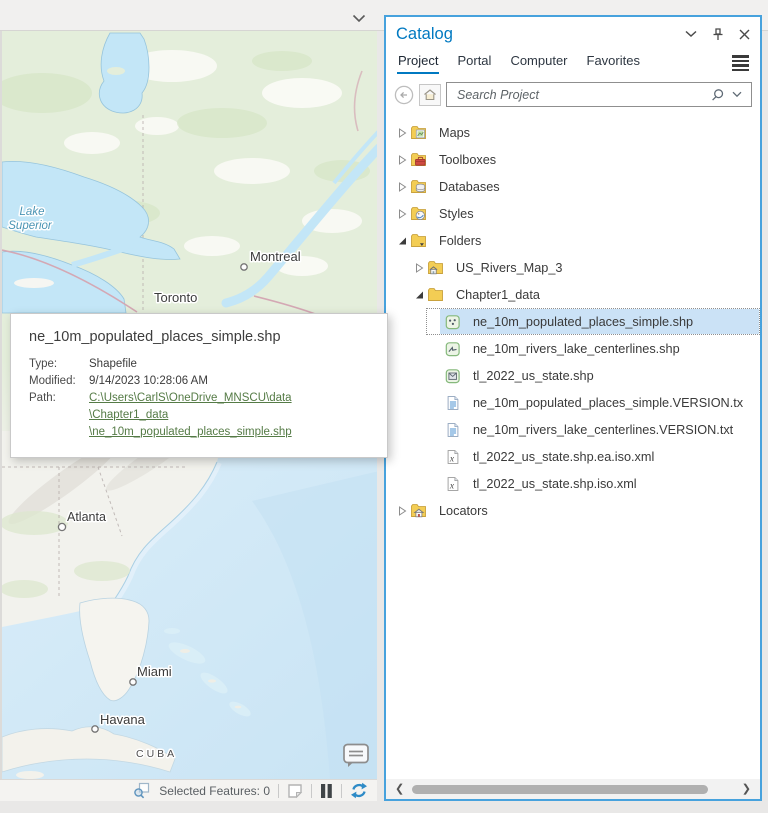  Describe the element at coordinates (469, 186) in the screenshot. I see `tree-item-label: Databases` at that location.